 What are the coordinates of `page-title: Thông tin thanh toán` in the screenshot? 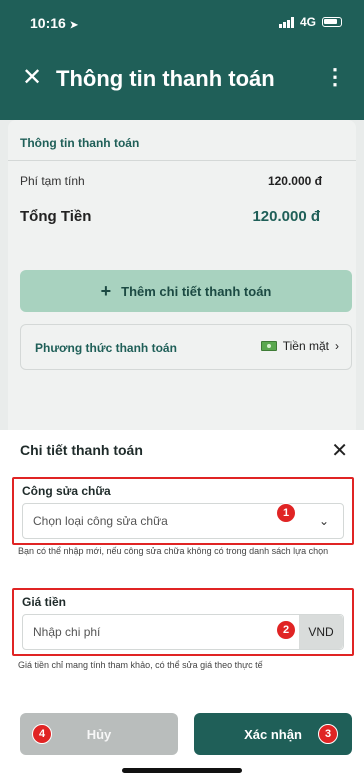 It's located at (165, 78).